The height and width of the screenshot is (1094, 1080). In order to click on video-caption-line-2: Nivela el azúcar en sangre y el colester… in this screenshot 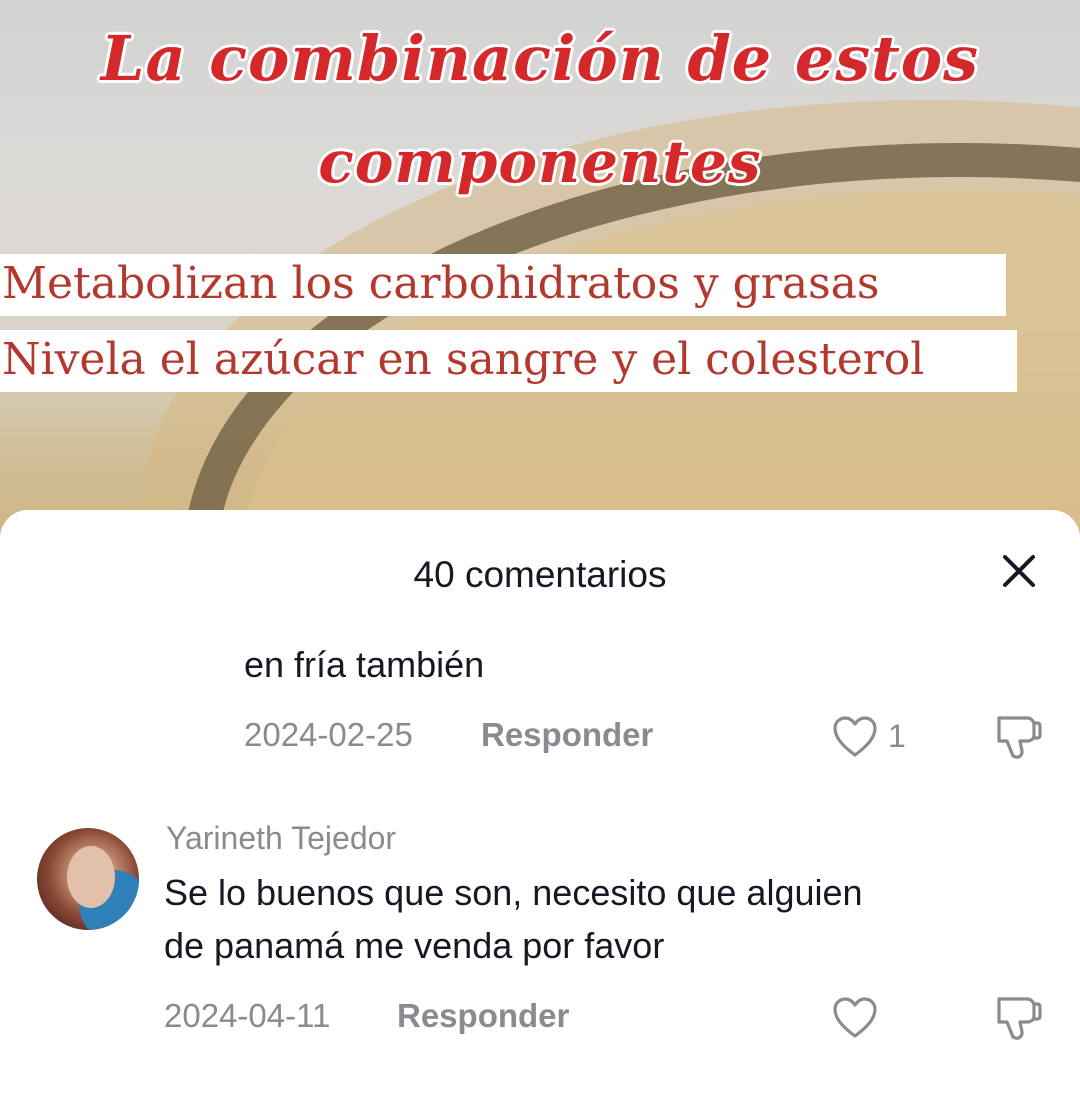, I will do `click(508, 361)`.